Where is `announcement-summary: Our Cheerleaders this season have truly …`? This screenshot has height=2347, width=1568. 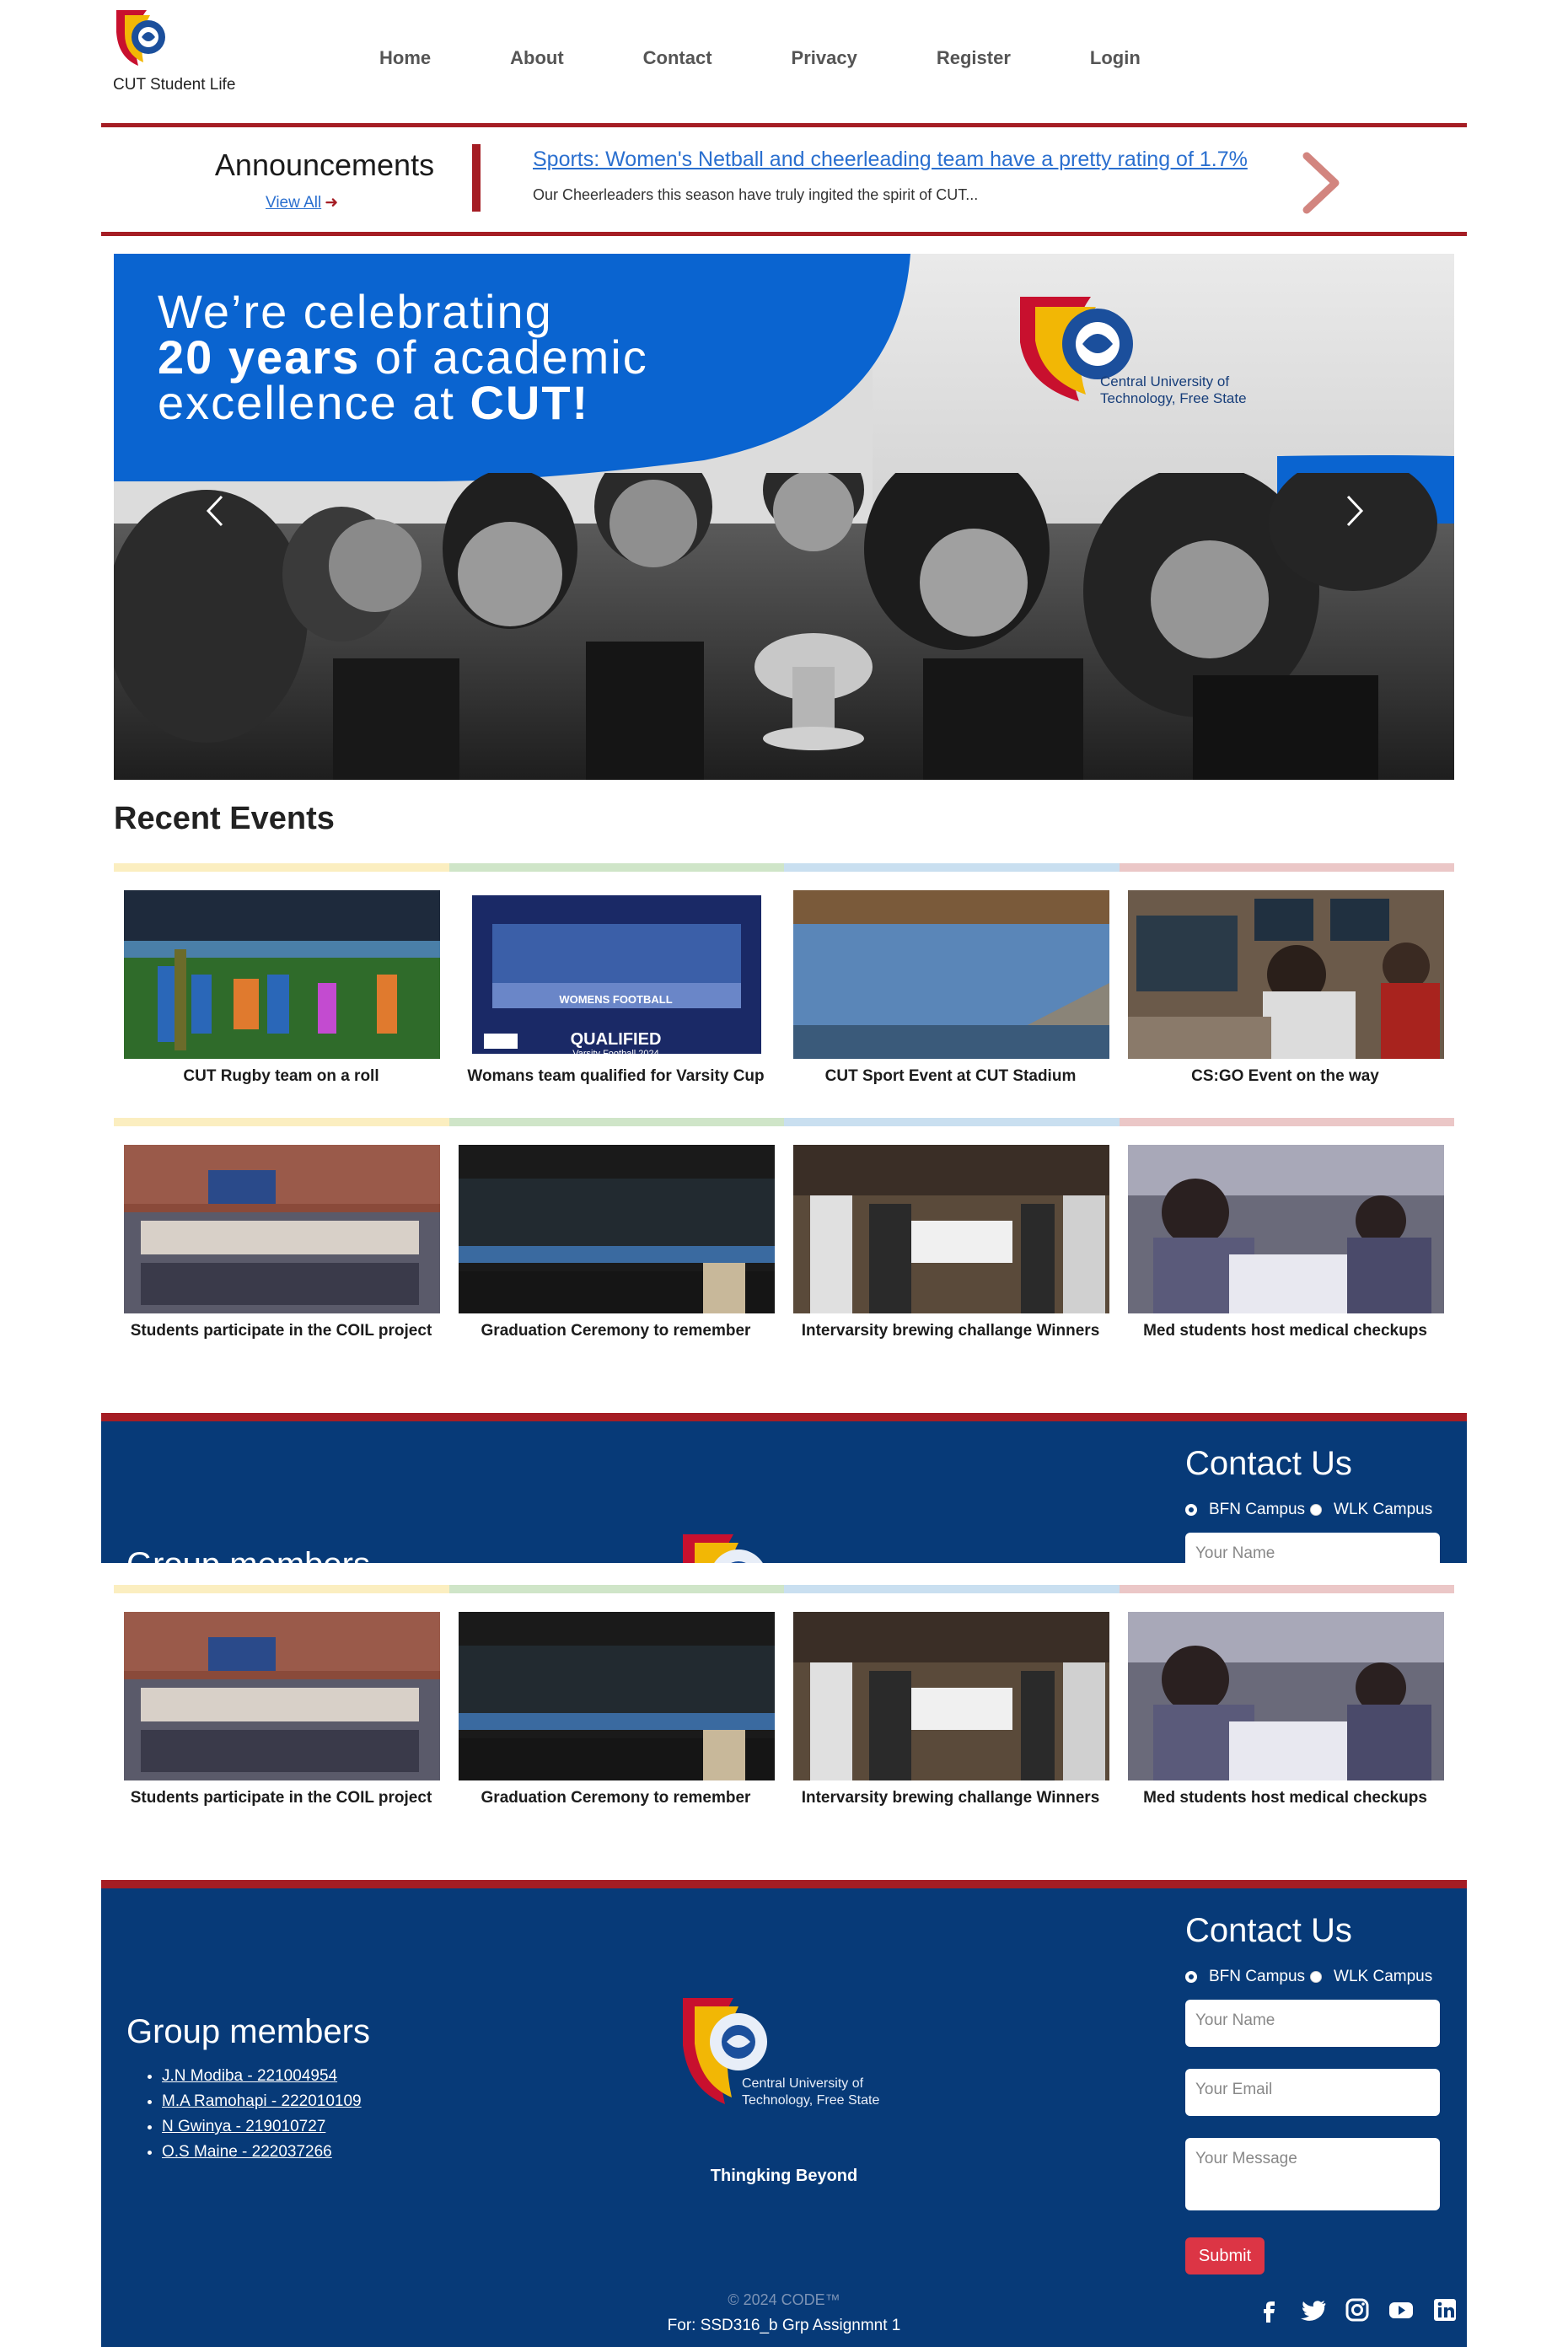
announcement-summary: Our Cheerleaders this season have truly … is located at coordinates (756, 195).